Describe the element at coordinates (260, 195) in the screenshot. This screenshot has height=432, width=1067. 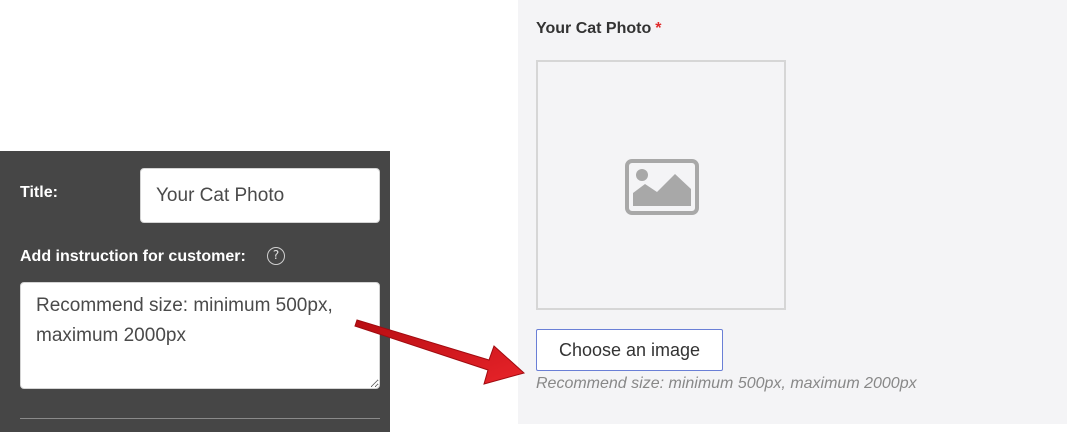
I see `title-input` at that location.